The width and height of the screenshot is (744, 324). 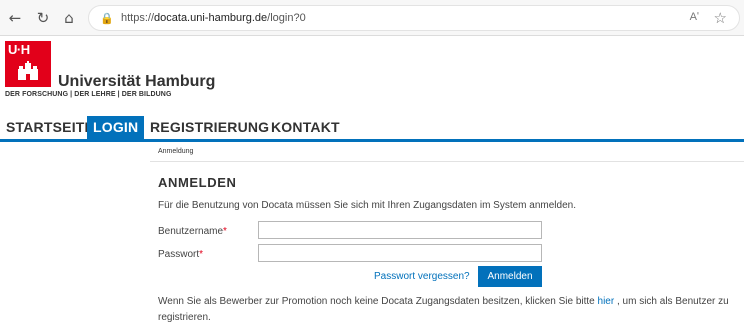 What do you see at coordinates (447, 153) in the screenshot?
I see `breadcrumb: Anmeldung` at bounding box center [447, 153].